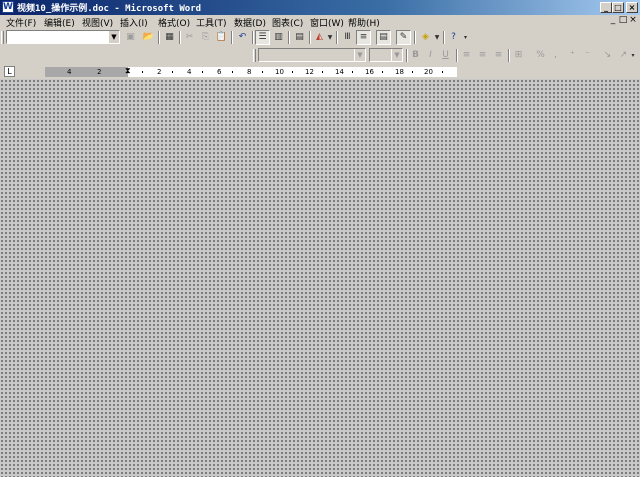  I want to click on menu-help: 帮助(H), so click(364, 22).